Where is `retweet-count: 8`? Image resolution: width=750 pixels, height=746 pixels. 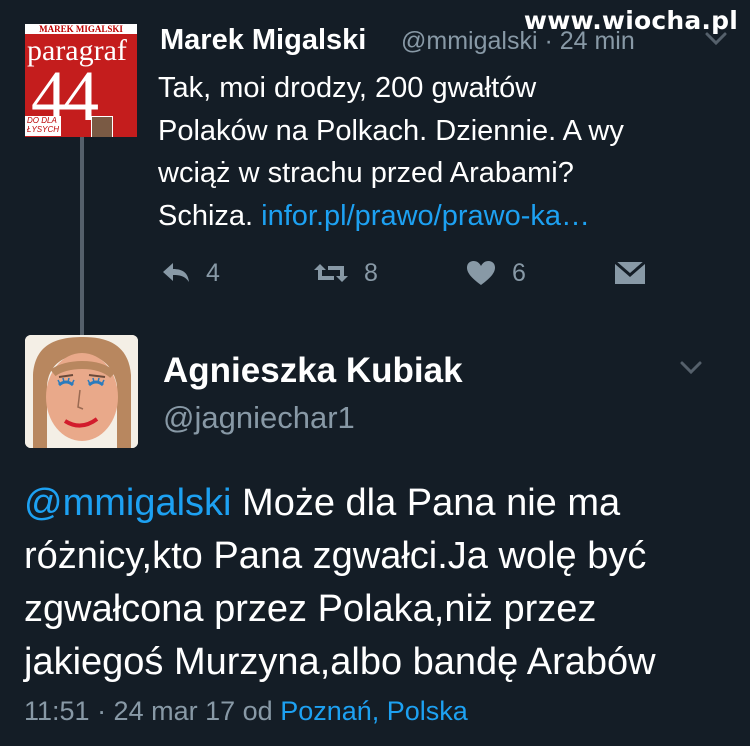 retweet-count: 8 is located at coordinates (371, 272).